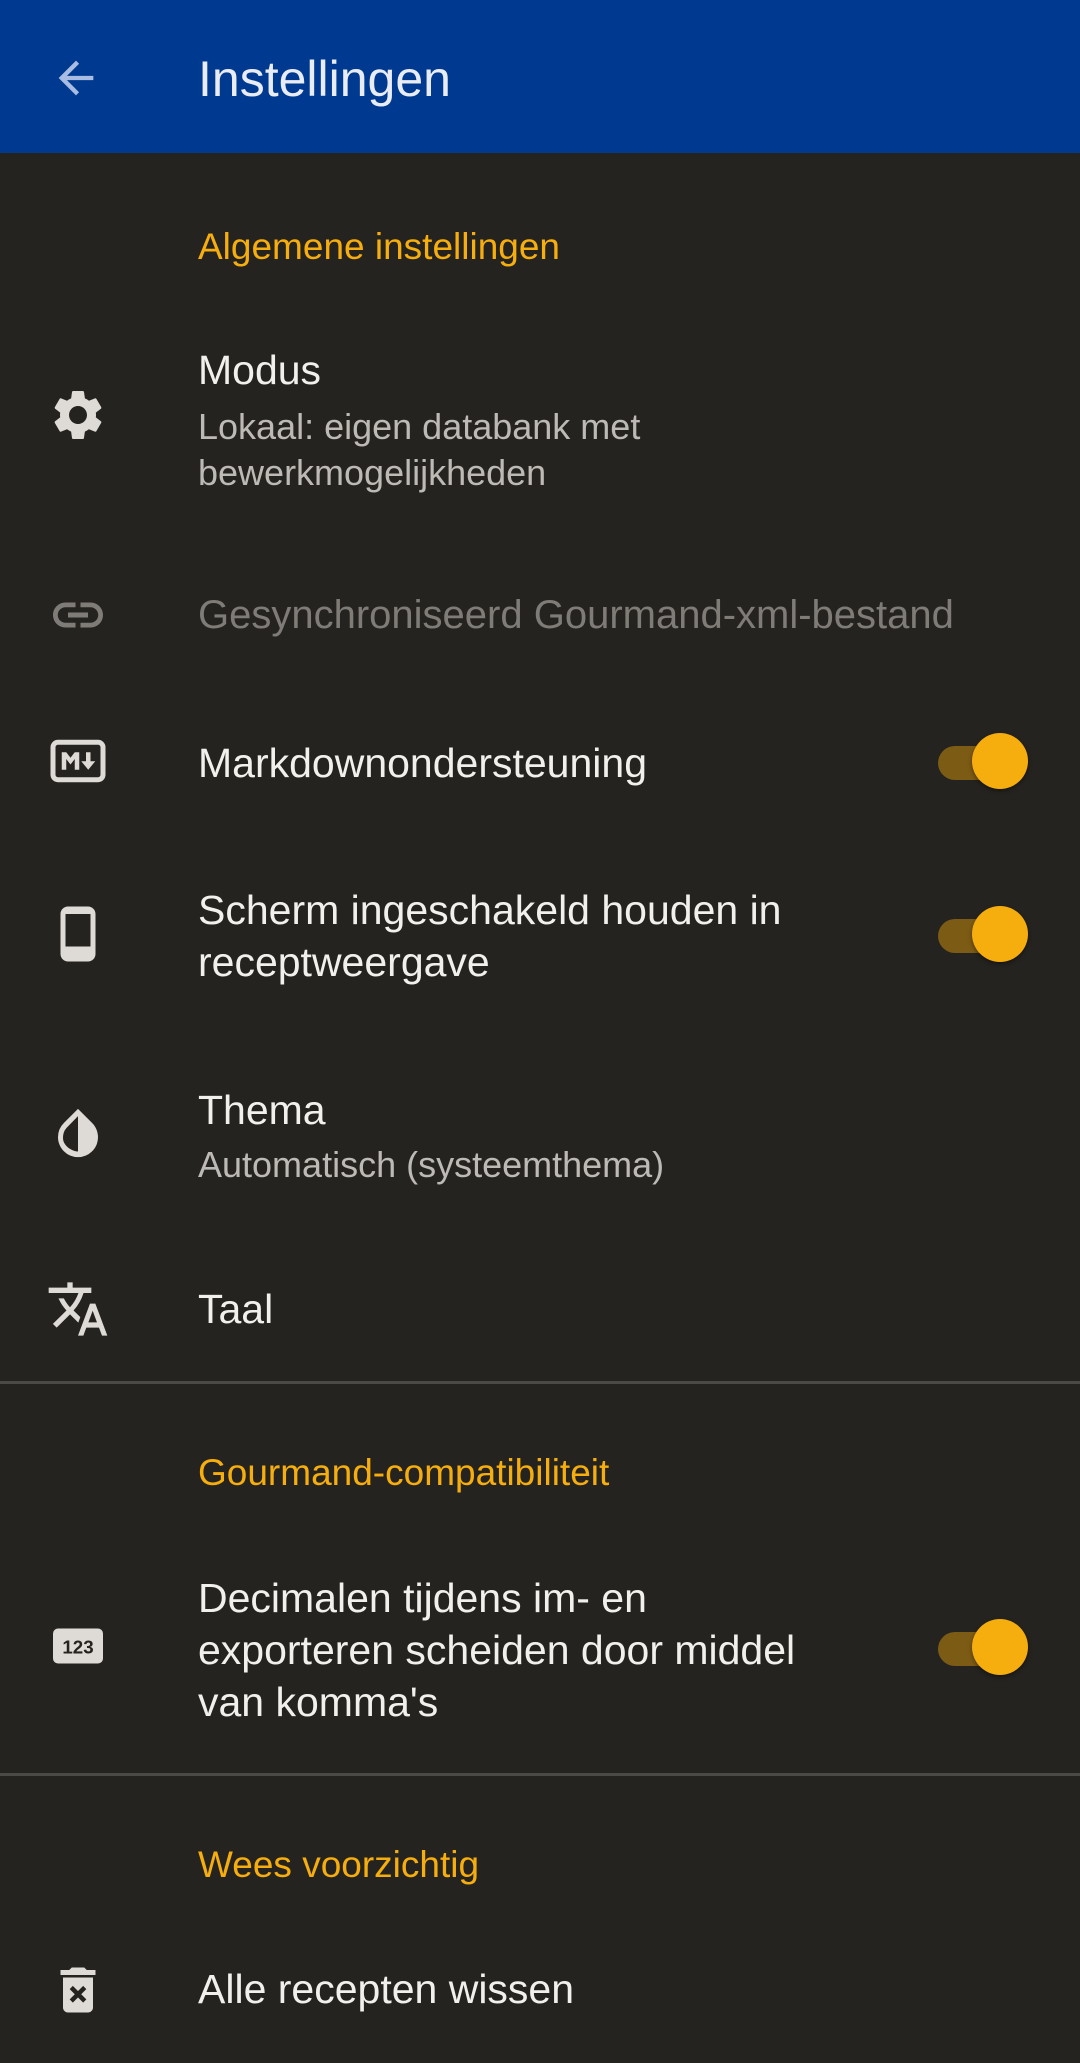 This screenshot has height=2063, width=1080. I want to click on back-button, so click(76, 78).